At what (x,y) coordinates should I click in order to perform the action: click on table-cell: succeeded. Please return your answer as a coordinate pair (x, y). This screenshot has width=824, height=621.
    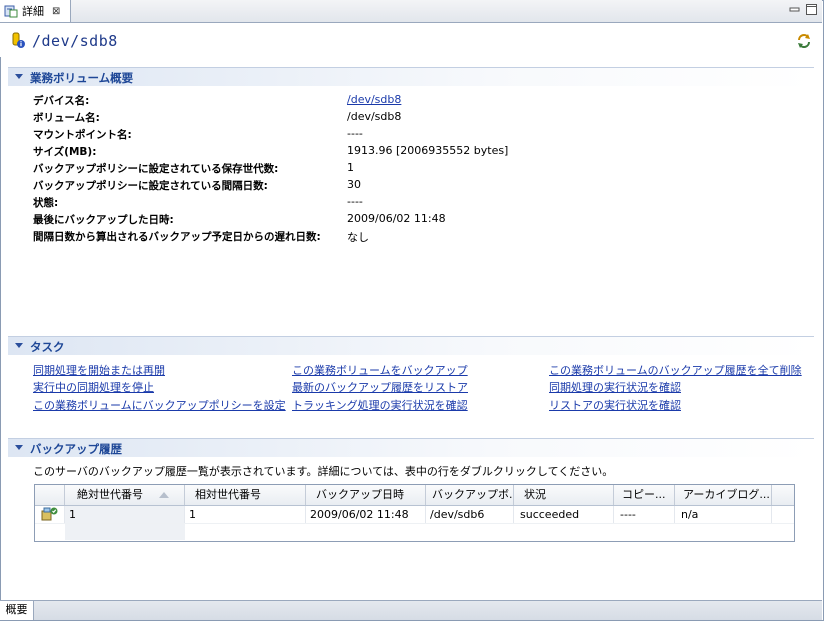
    Looking at the image, I should click on (564, 514).